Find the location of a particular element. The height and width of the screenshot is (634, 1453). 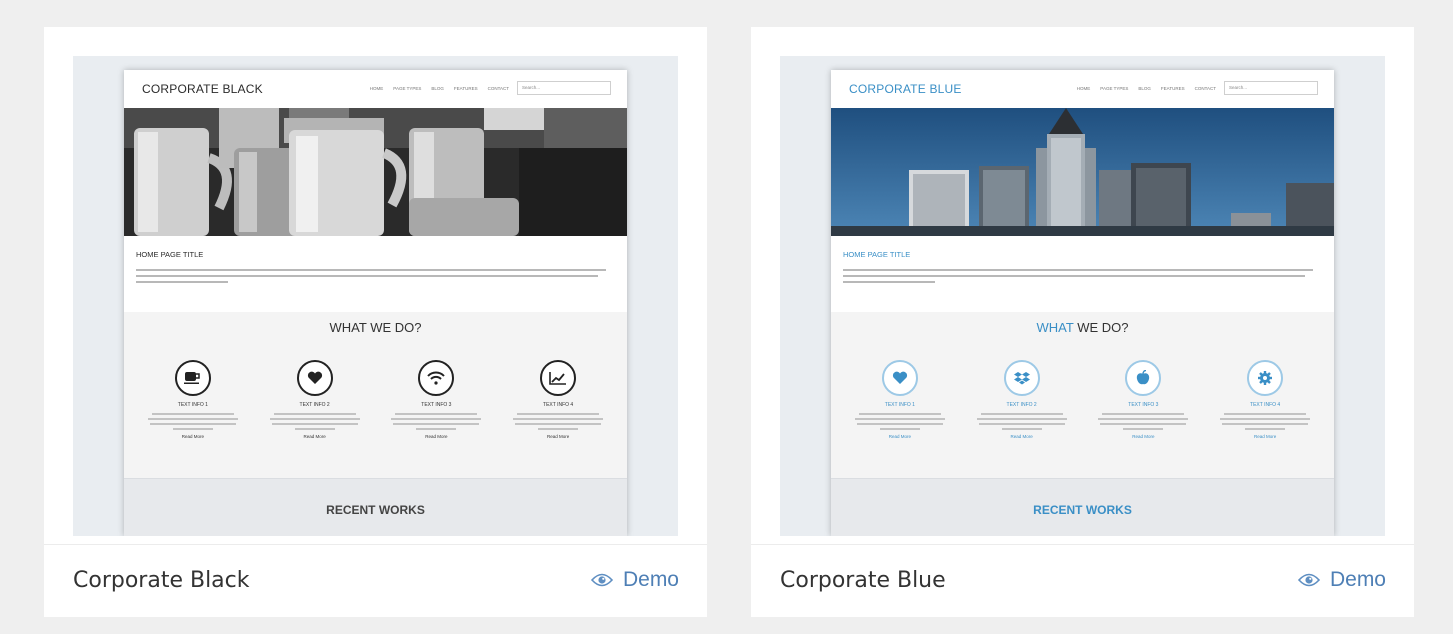

card-title: Corporate Blue is located at coordinates (863, 580).